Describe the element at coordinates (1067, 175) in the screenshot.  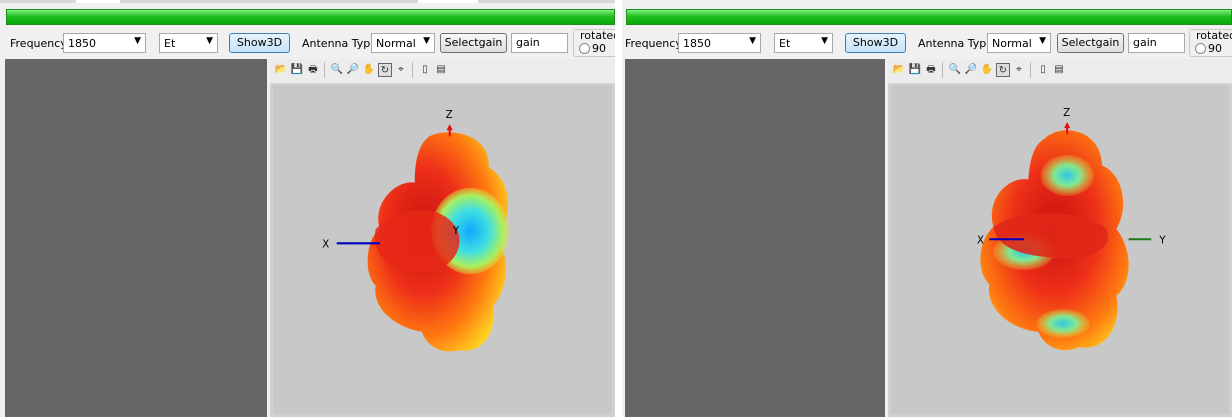
I see `right-pattern-null-top` at that location.